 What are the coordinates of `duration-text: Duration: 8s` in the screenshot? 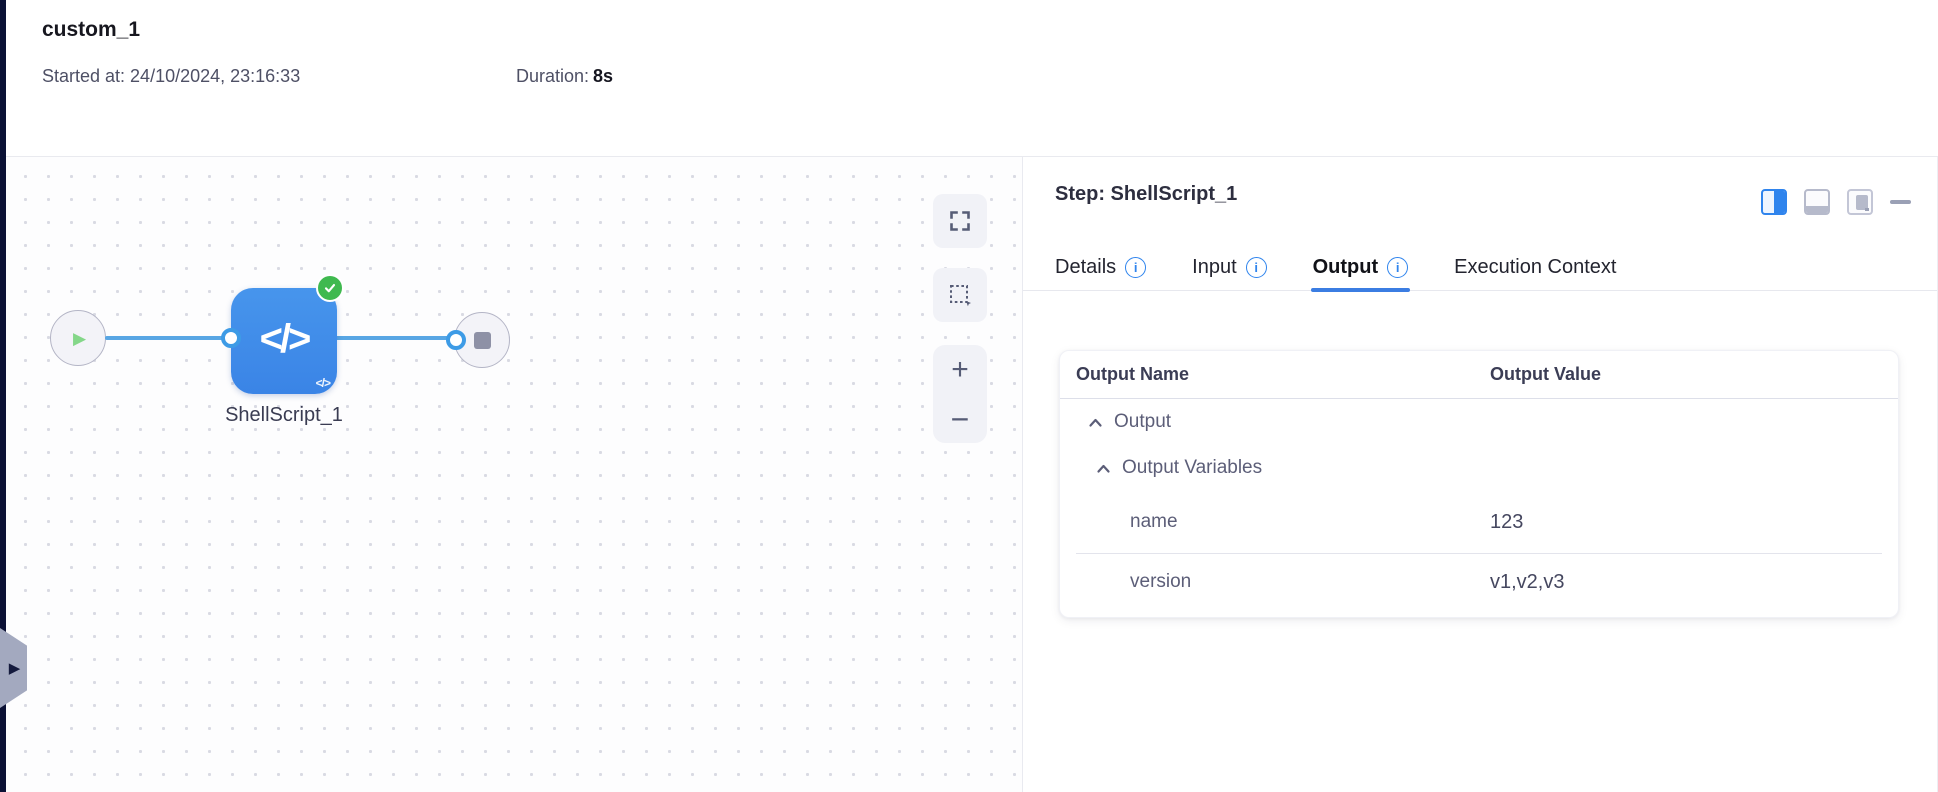 It's located at (564, 76).